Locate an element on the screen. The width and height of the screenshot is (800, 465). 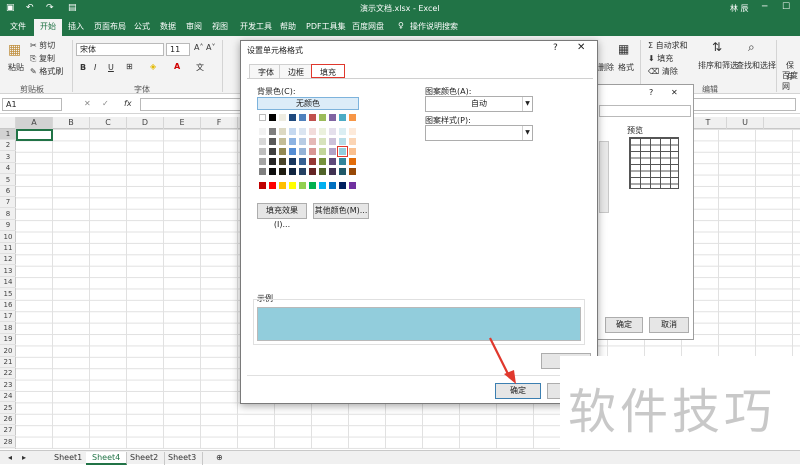
row-header: 22 is located at coordinates (8, 374).